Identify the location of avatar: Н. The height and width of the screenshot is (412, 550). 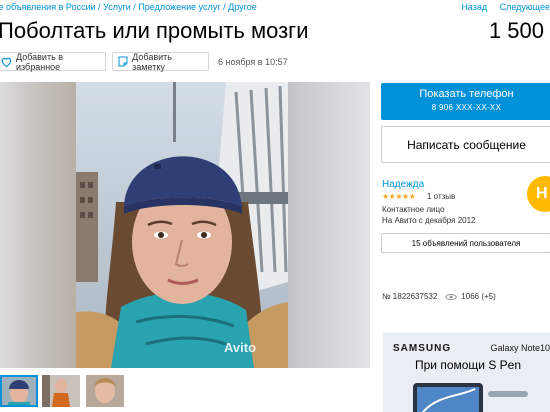
(538, 194).